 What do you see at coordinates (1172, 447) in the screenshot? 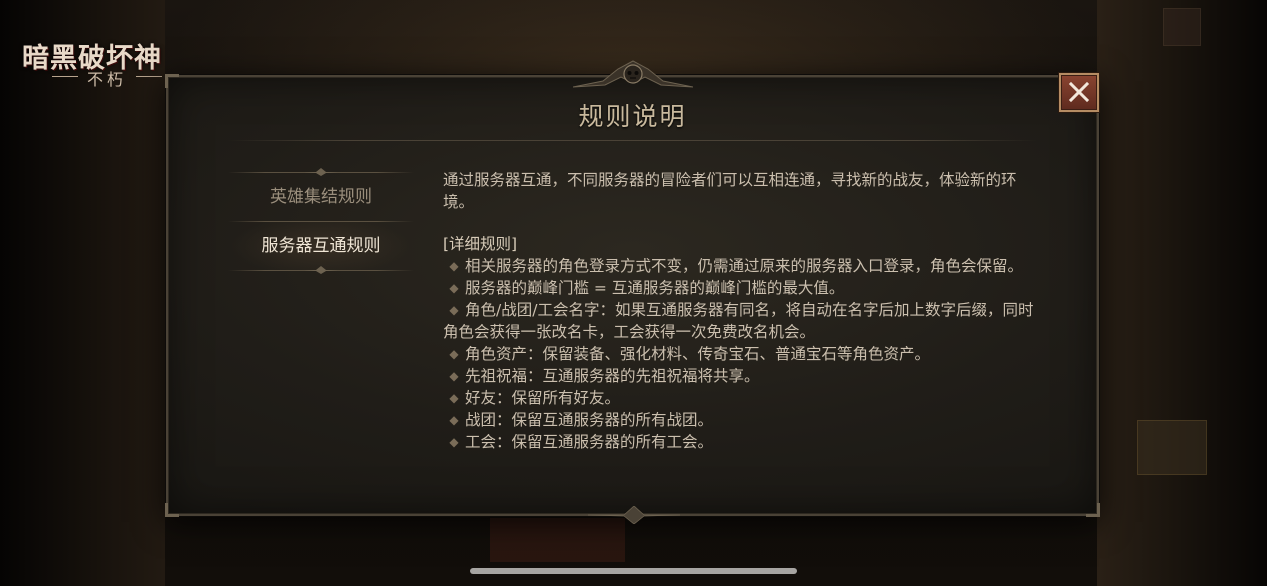
I see `background-item-tile` at bounding box center [1172, 447].